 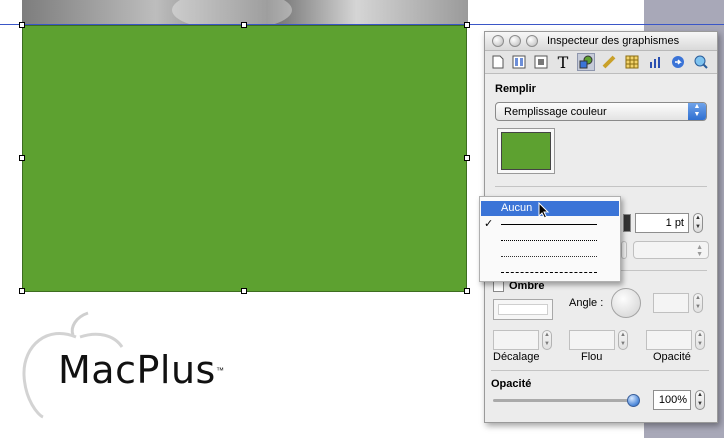 I want to click on opacity-section-label: Opacité, so click(x=511, y=384).